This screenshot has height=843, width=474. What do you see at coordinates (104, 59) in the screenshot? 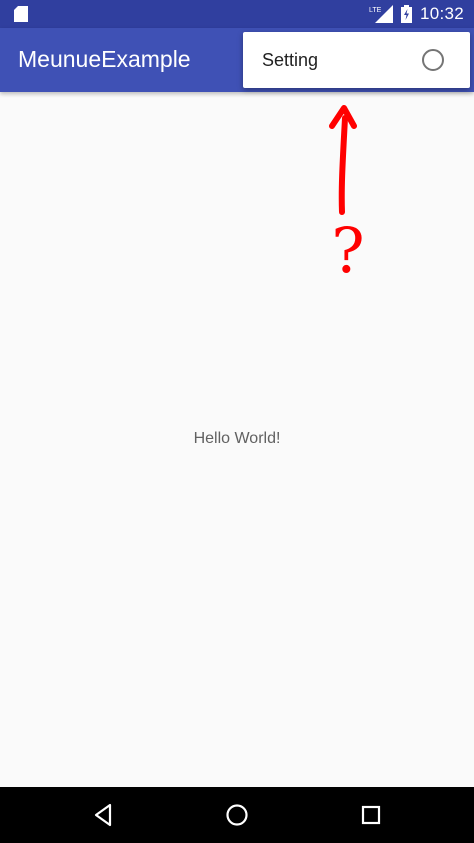
I see `app-title: MeunueExample` at bounding box center [104, 59].